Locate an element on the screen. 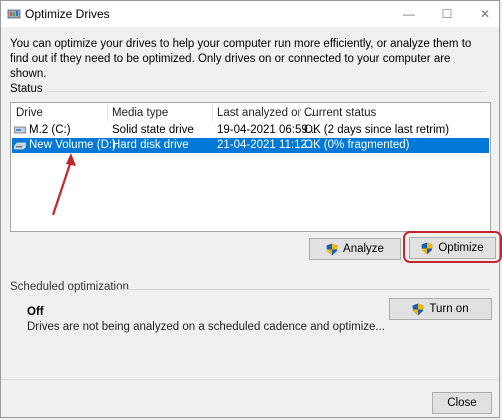  minimize-button: — is located at coordinates (409, 14).